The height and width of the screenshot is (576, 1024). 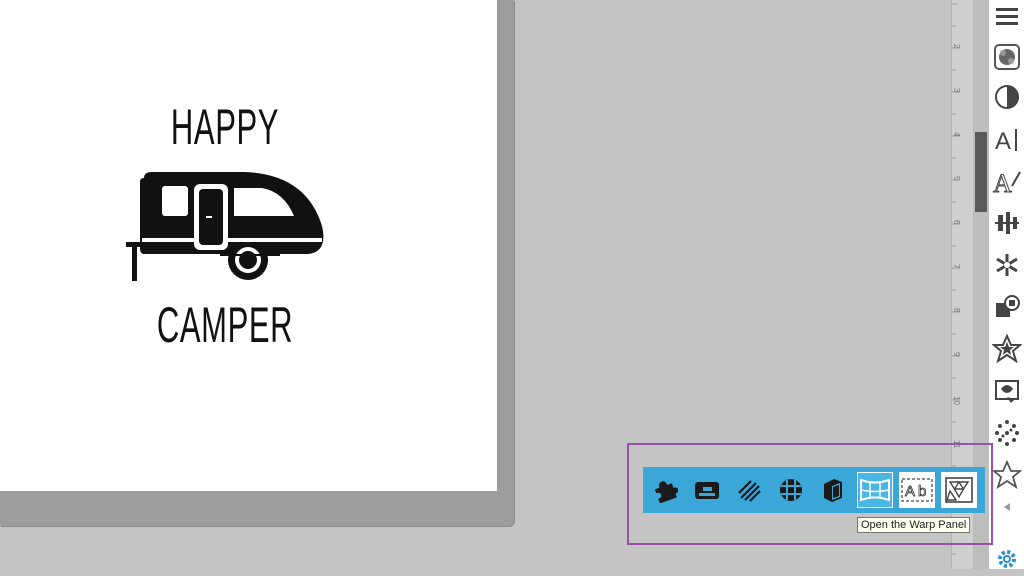 I want to click on 3d-box-icon, so click(x=833, y=490).